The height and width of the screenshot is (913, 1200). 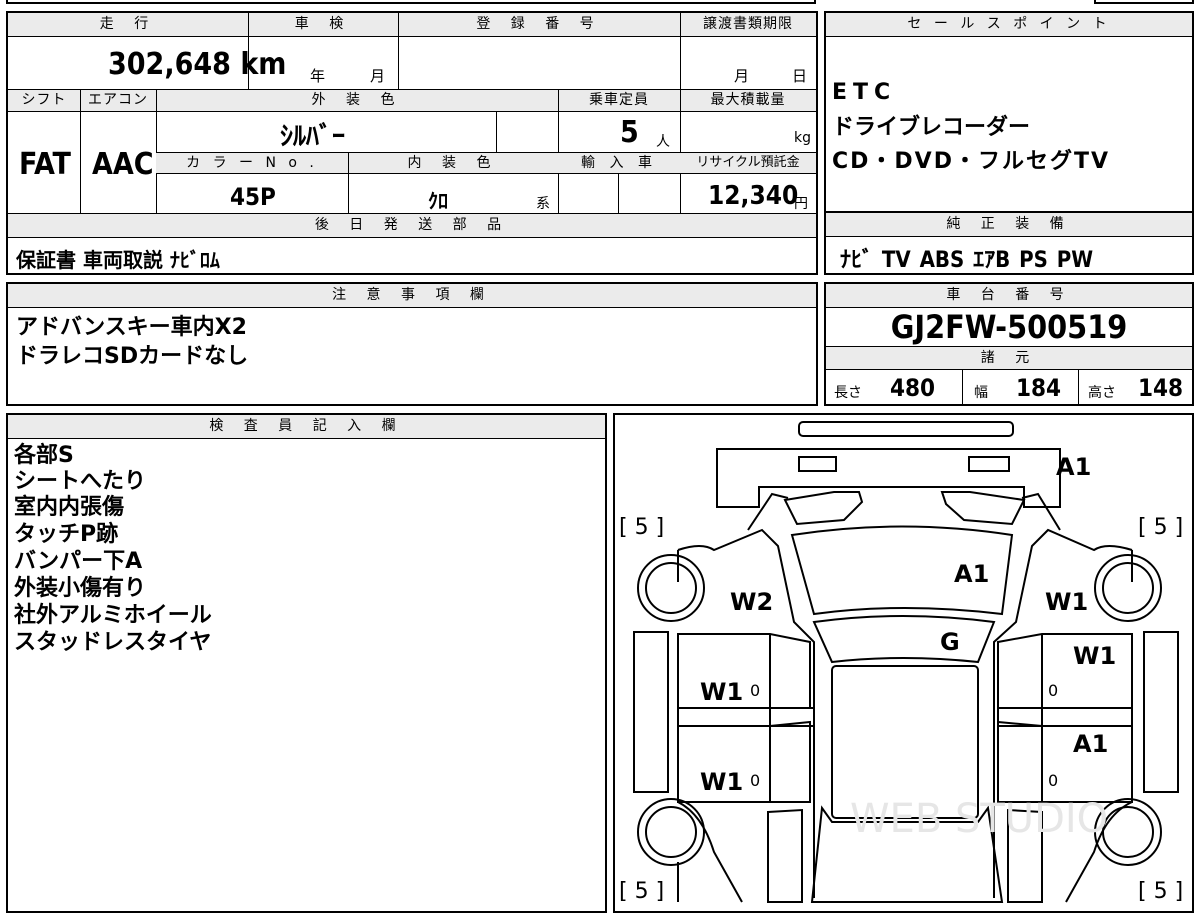 What do you see at coordinates (748, 25) in the screenshot?
I see `transfer-deadline-label: 譲渡書類期限` at bounding box center [748, 25].